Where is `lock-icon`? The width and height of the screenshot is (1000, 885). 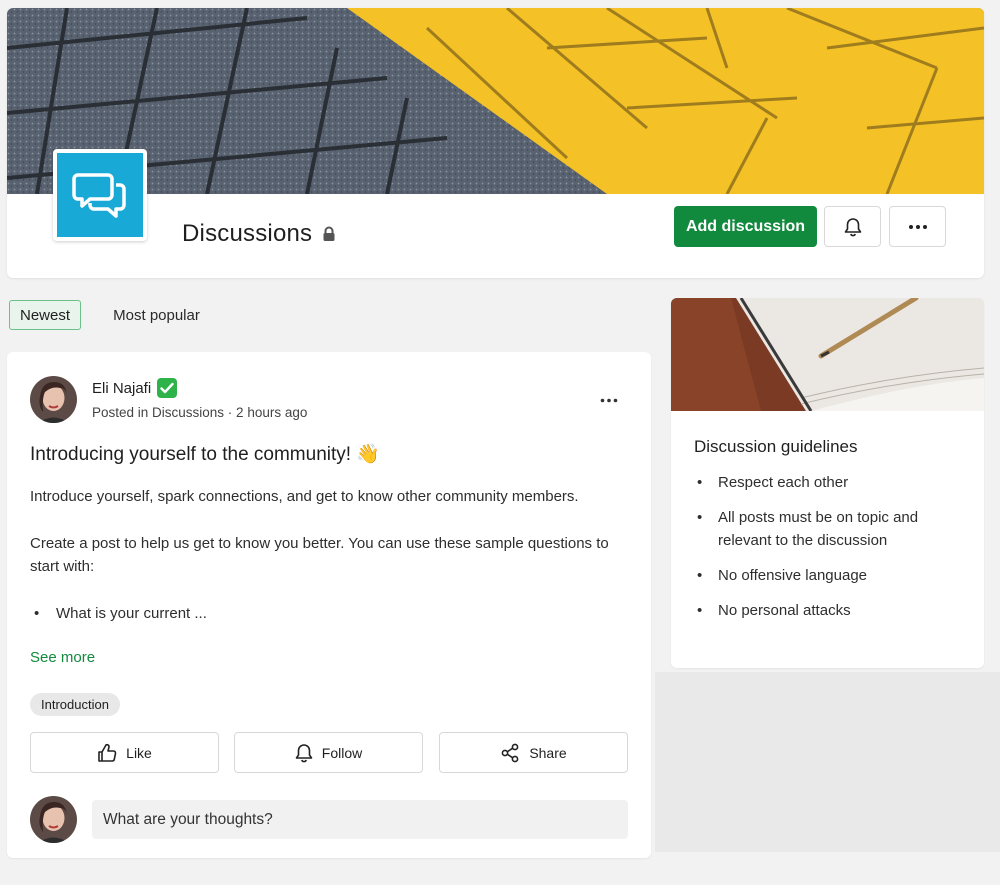 lock-icon is located at coordinates (329, 233).